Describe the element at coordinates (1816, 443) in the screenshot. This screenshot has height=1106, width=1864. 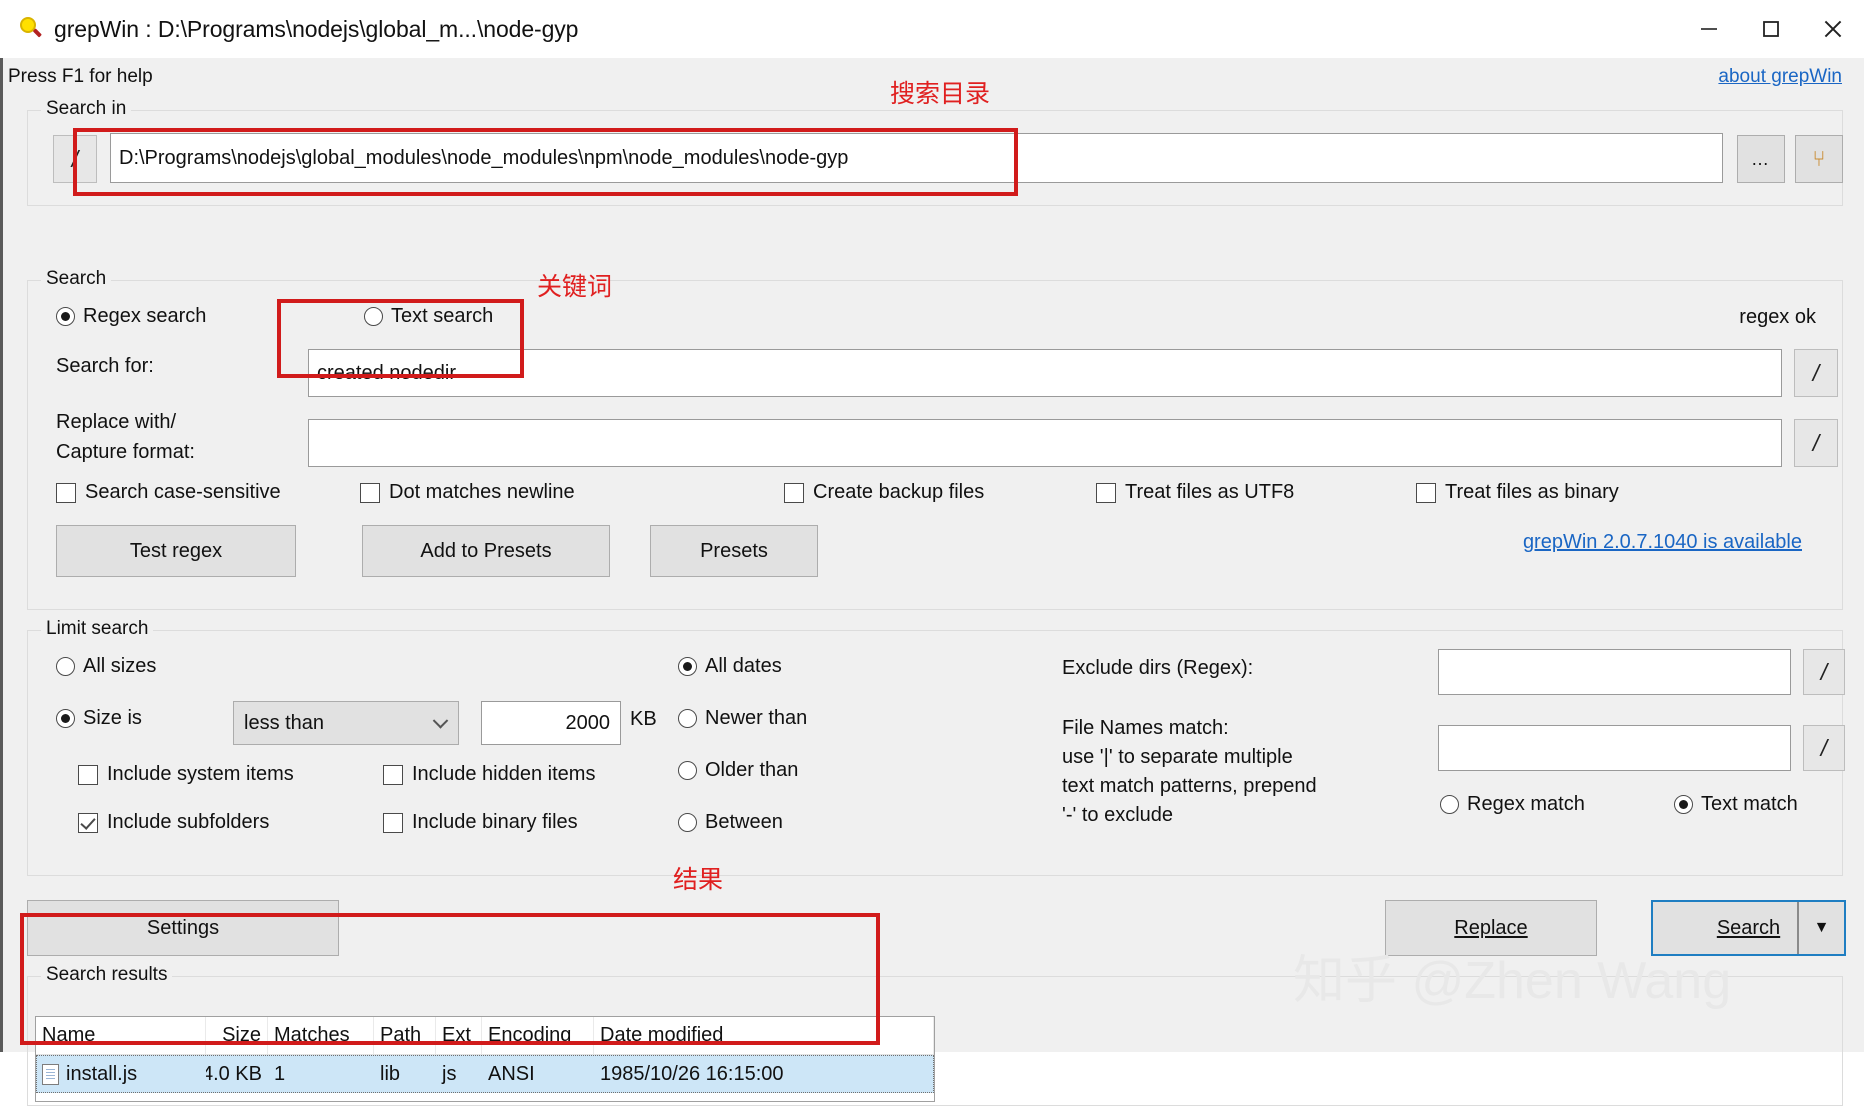
I see `replace-regex-button: /` at that location.